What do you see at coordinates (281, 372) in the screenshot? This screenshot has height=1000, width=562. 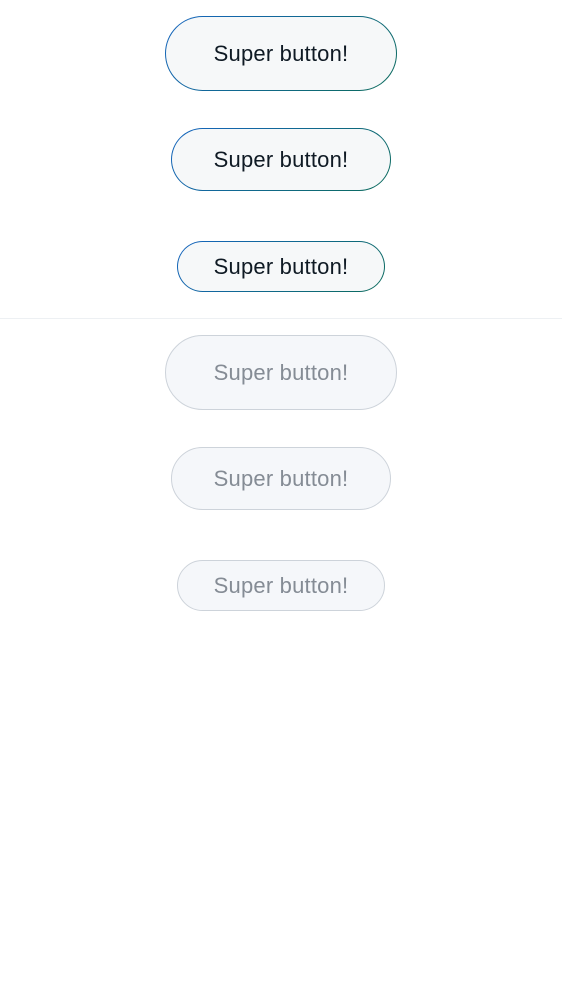 I see `super-button-large-disabled: Super button!` at bounding box center [281, 372].